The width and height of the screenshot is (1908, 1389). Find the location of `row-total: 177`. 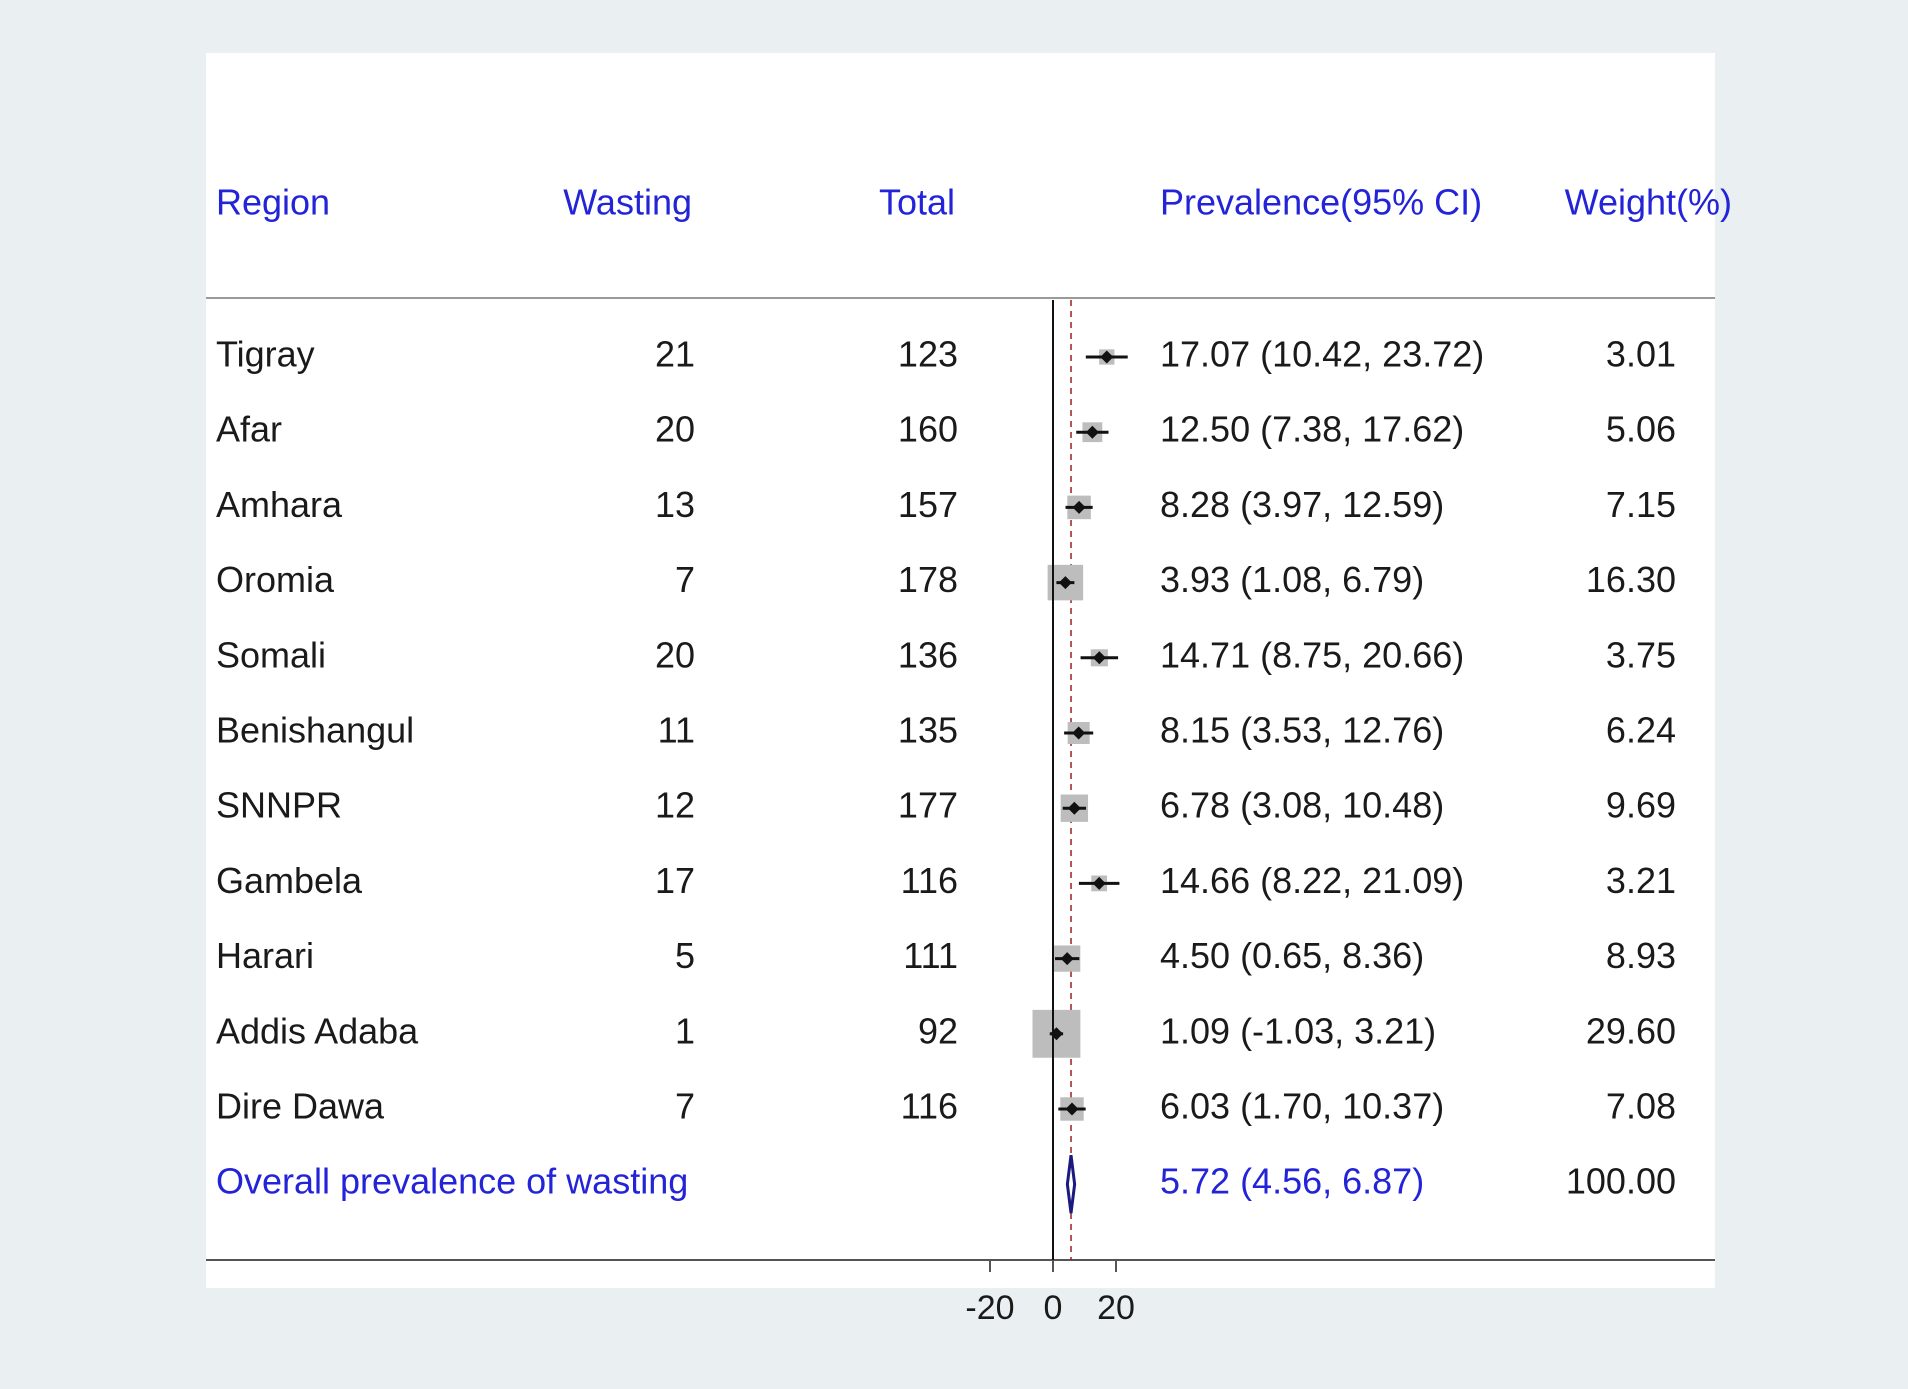

row-total: 177 is located at coordinates (928, 805).